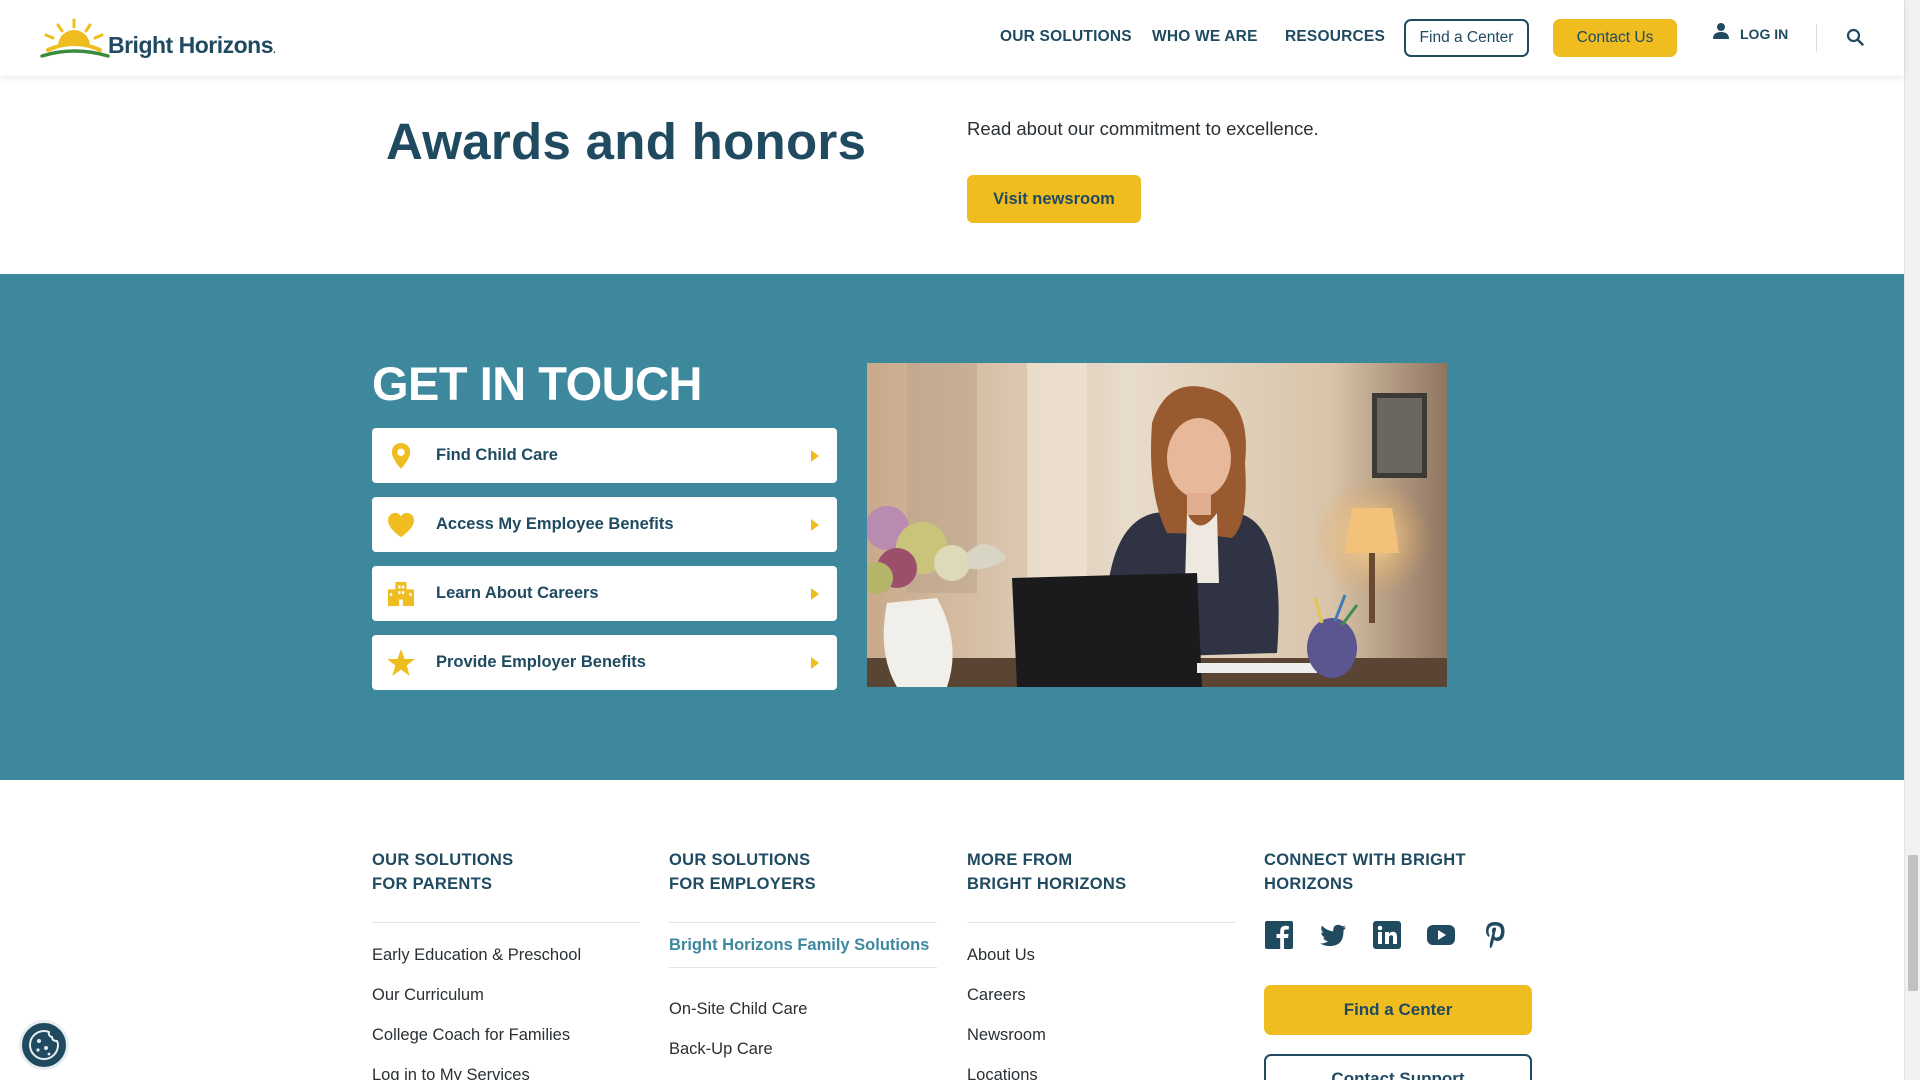  Describe the element at coordinates (1466, 38) in the screenshot. I see `find-center-button: Find a Center` at that location.